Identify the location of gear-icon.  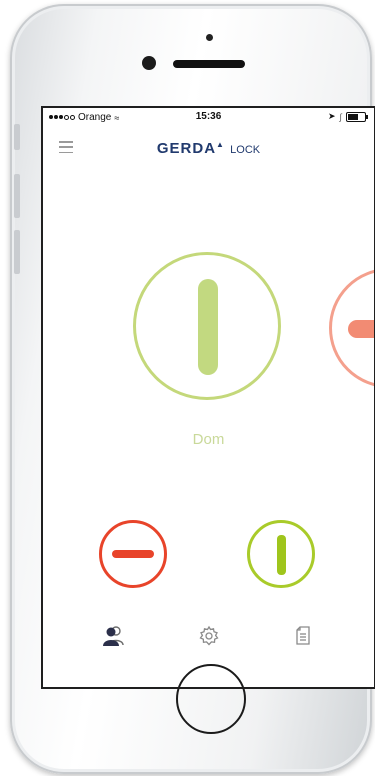
(209, 635).